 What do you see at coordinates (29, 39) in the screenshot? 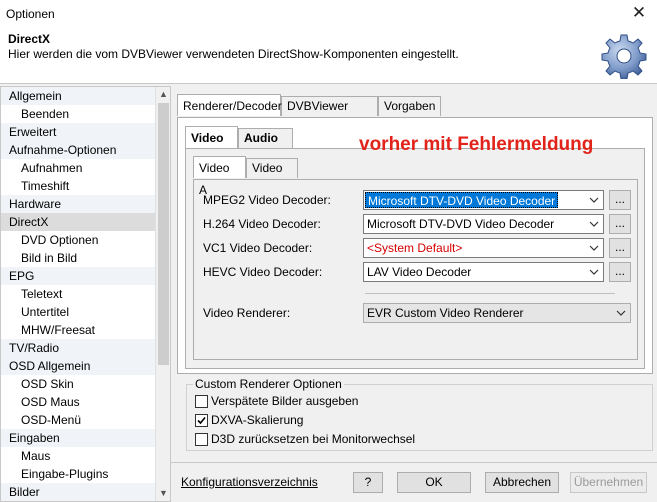
I see `page-title: DirectX` at bounding box center [29, 39].